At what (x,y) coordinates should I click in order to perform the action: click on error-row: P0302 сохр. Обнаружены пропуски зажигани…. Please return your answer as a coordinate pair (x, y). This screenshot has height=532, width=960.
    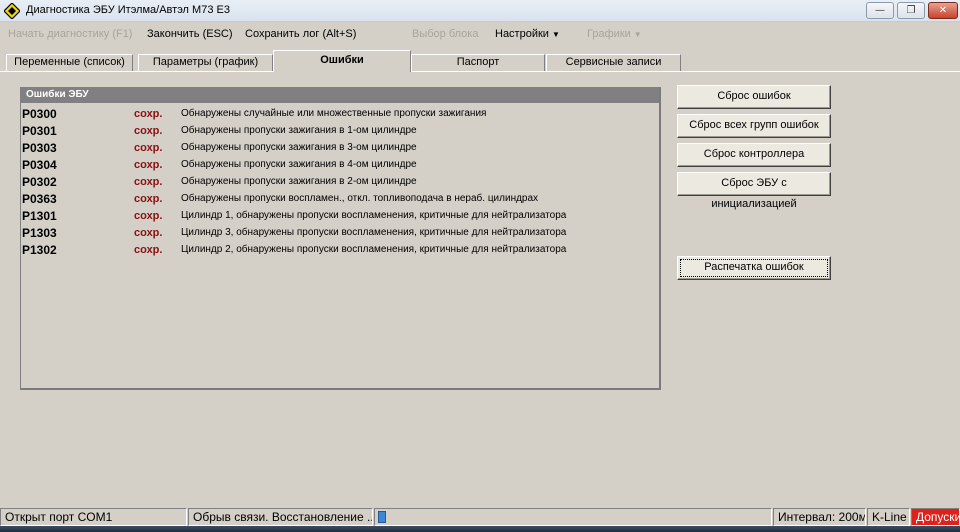
    Looking at the image, I should click on (340, 181).